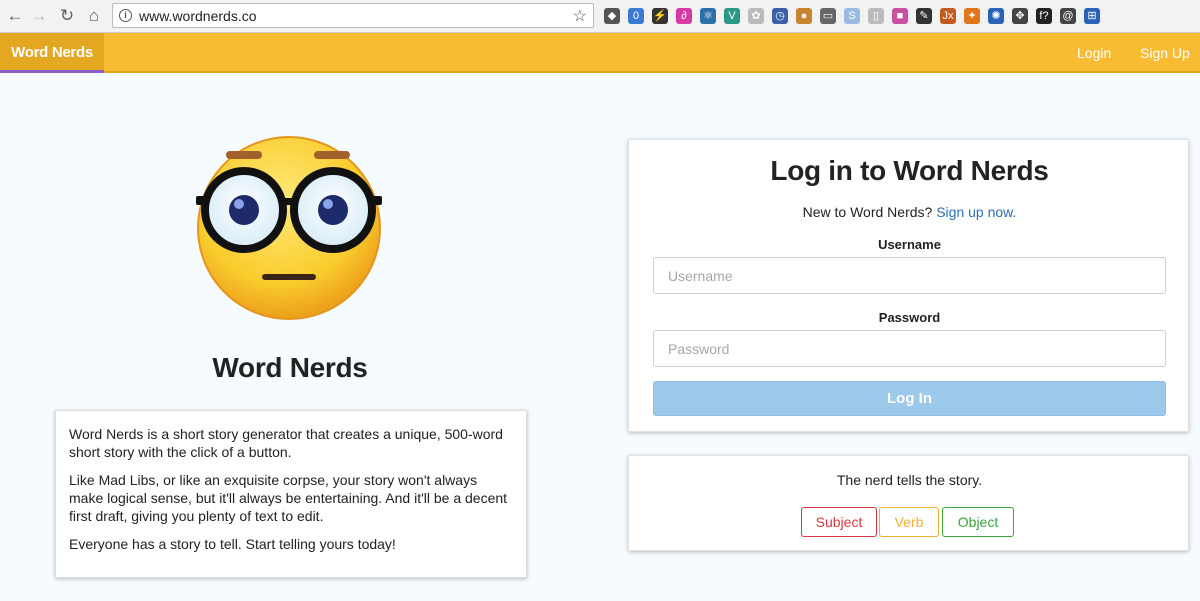 This screenshot has height=601, width=1200. What do you see at coordinates (52, 53) in the screenshot?
I see `brand-link: Word Nerds` at bounding box center [52, 53].